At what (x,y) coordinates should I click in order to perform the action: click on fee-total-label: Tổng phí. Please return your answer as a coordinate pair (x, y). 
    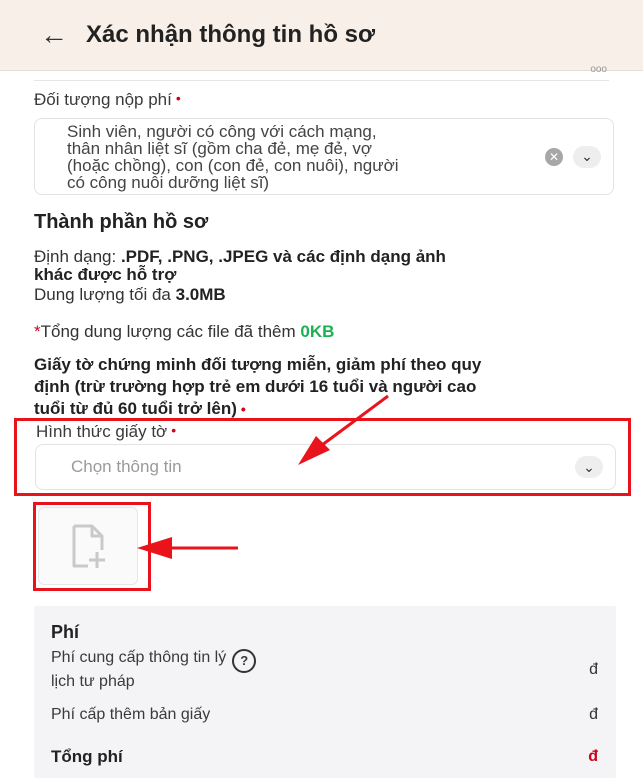
    Looking at the image, I should click on (87, 756).